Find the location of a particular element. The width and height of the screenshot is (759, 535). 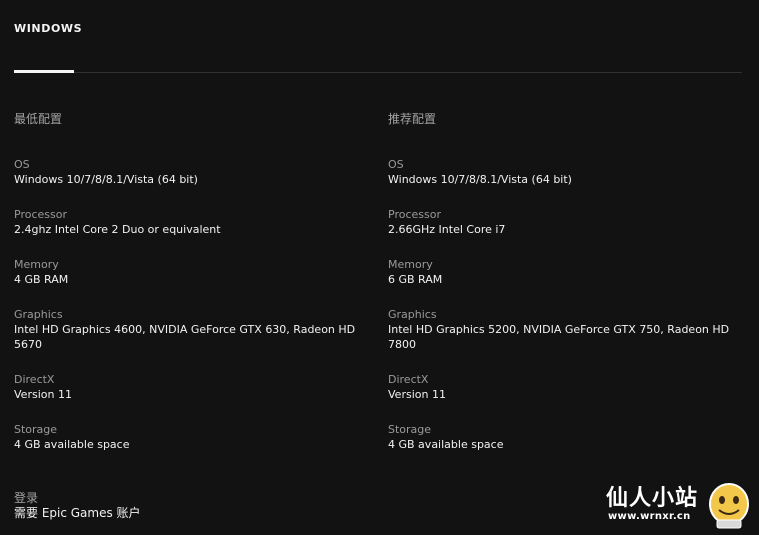

rec-spec-os: OS Windows 10/7/8/8.1/Vista (64 bit) is located at coordinates (568, 172).